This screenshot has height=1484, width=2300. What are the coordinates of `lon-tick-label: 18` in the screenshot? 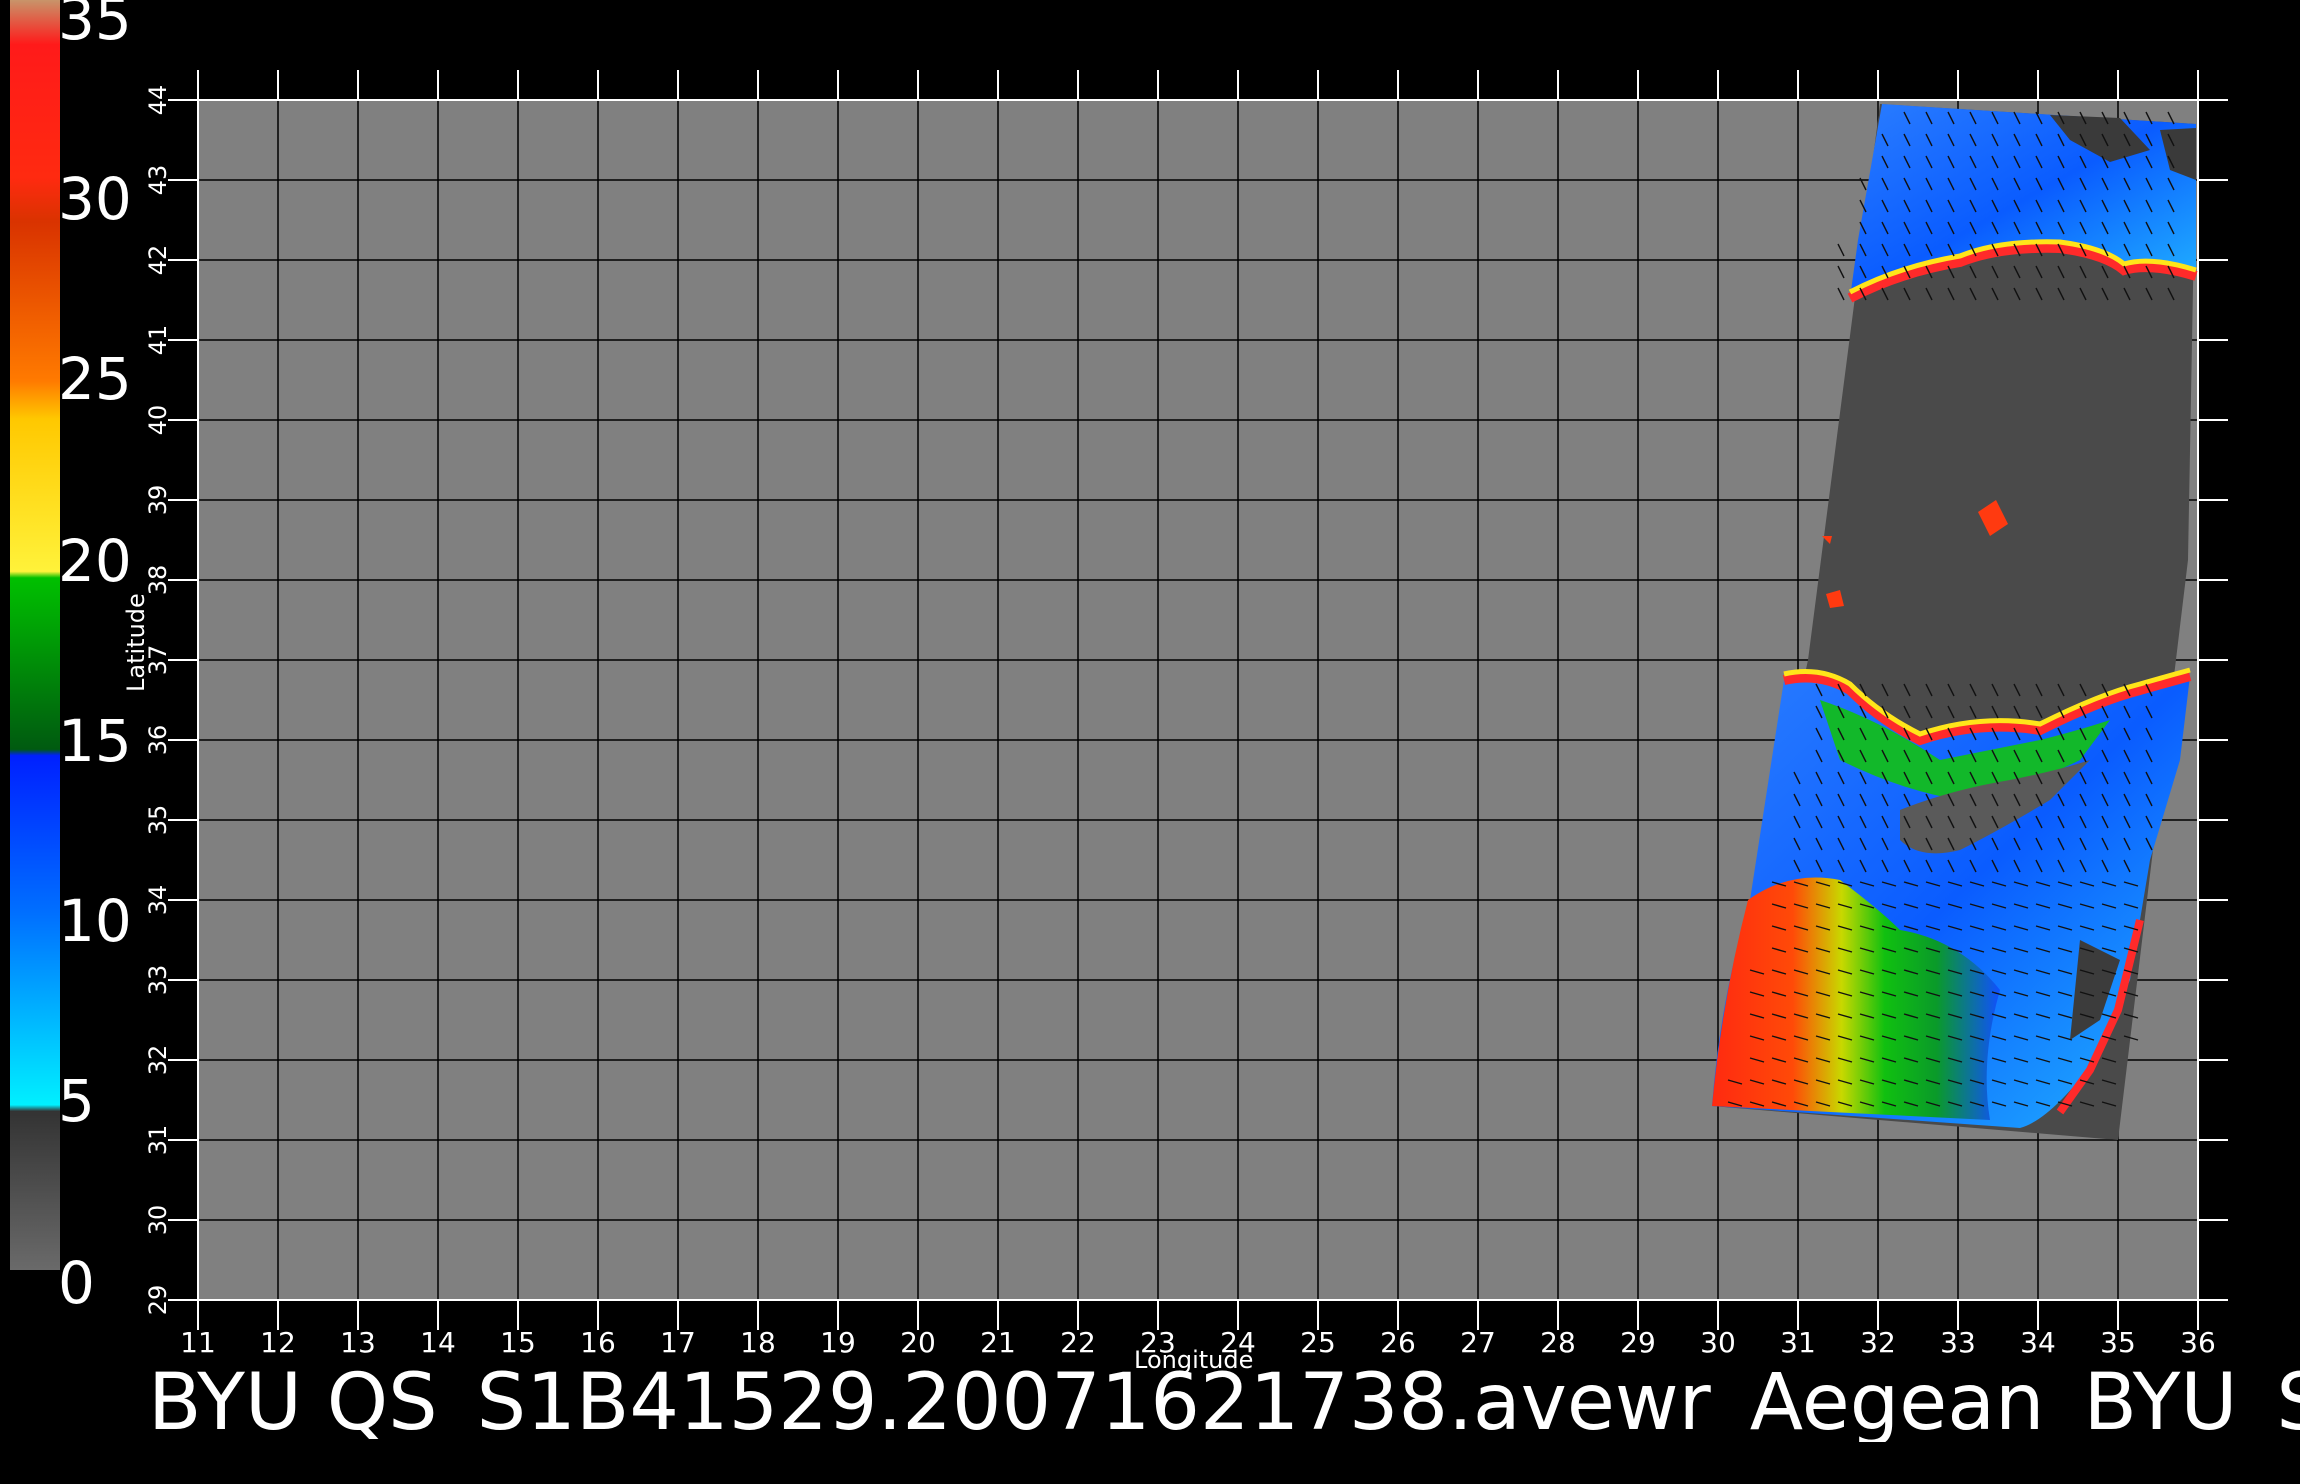 It's located at (758, 1342).